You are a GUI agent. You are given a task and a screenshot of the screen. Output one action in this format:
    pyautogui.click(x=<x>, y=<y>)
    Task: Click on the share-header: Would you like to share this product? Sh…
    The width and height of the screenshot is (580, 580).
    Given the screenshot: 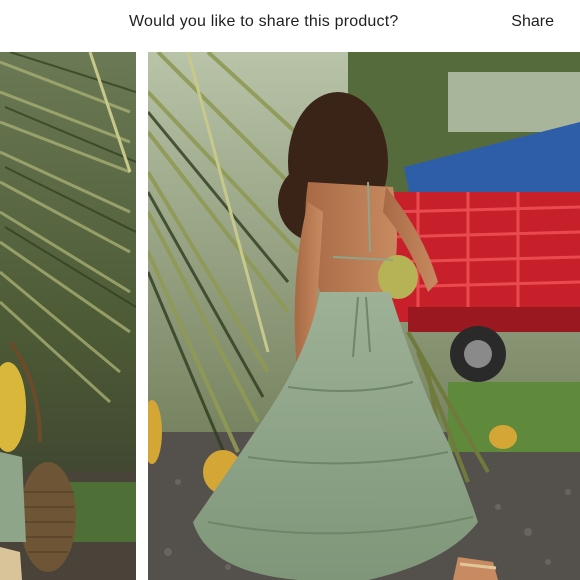 What is the action you would take?
    pyautogui.click(x=290, y=23)
    